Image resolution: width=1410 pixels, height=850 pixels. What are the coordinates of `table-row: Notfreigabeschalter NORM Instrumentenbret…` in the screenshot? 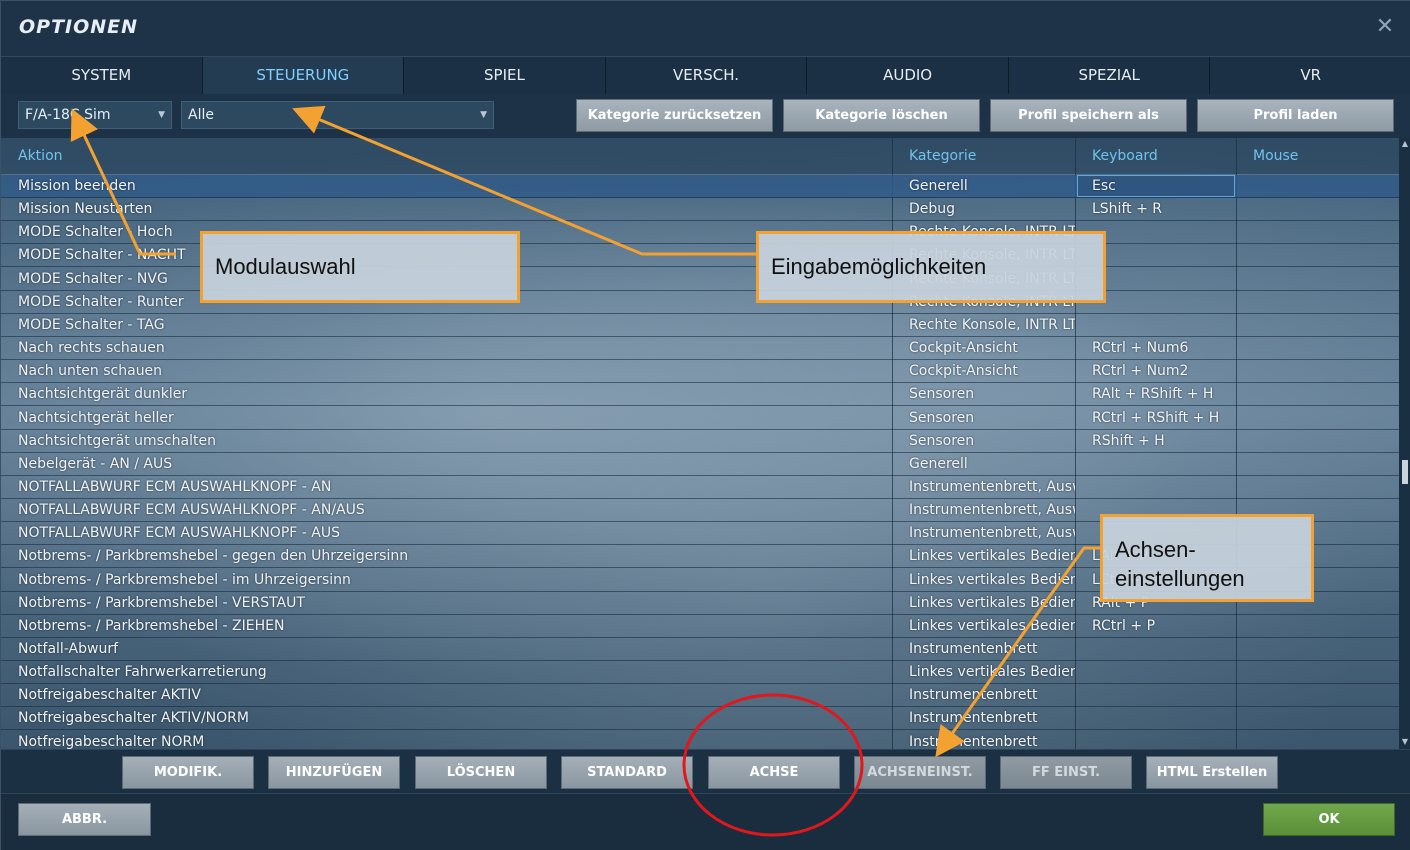 It's located at (700, 740).